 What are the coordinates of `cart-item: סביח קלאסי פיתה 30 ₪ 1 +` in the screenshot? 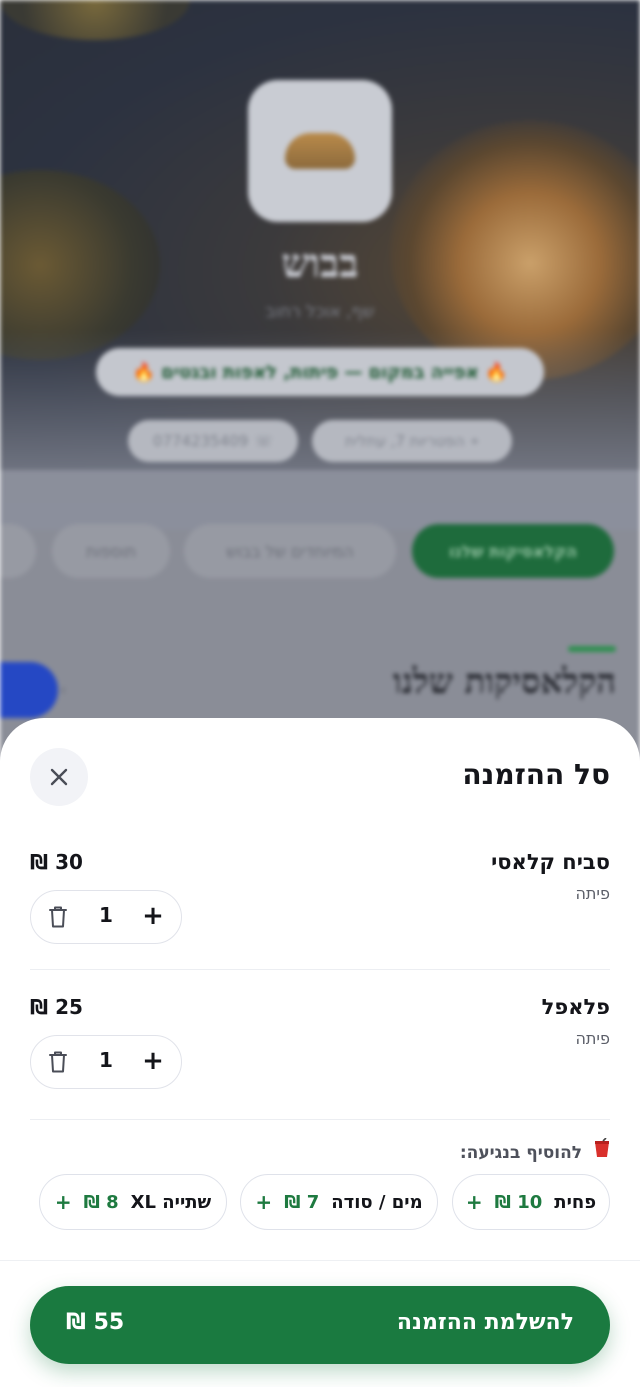 It's located at (320, 898).